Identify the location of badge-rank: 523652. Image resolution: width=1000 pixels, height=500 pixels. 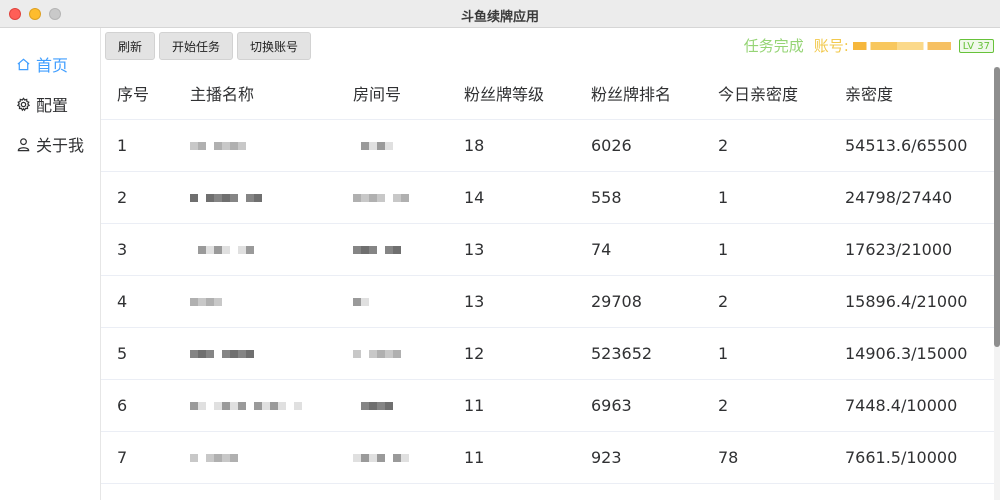
(622, 353).